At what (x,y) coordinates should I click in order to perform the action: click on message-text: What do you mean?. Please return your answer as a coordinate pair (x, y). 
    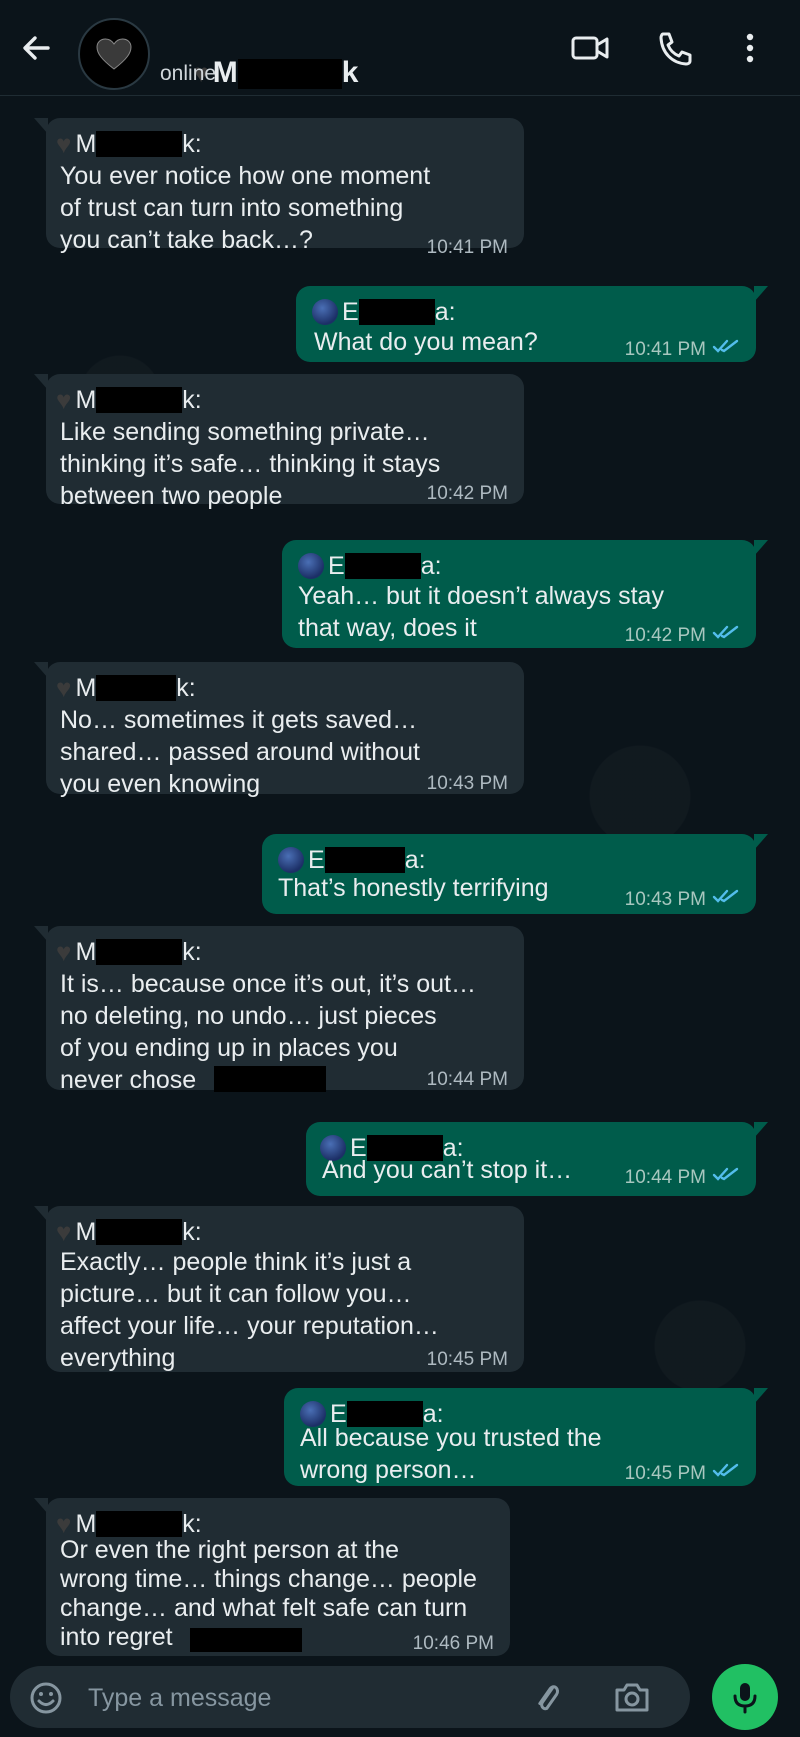
    Looking at the image, I should click on (426, 342).